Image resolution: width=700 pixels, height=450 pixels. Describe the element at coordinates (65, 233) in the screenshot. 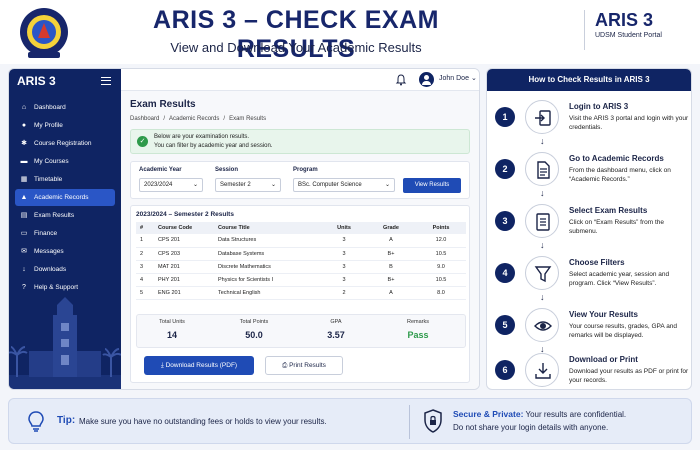

I see `sidebar-item-finance: ▭ Finance` at that location.